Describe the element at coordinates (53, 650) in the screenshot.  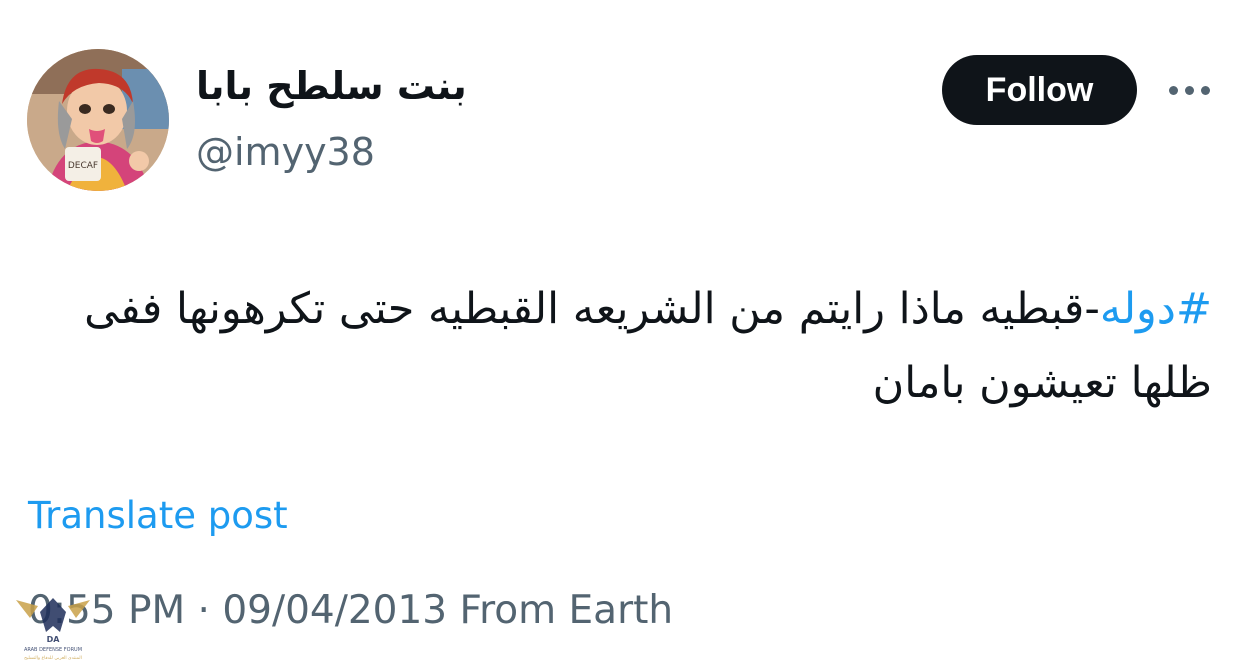
I see `svg-text: ARAB DEFENSE FORUM` at that location.